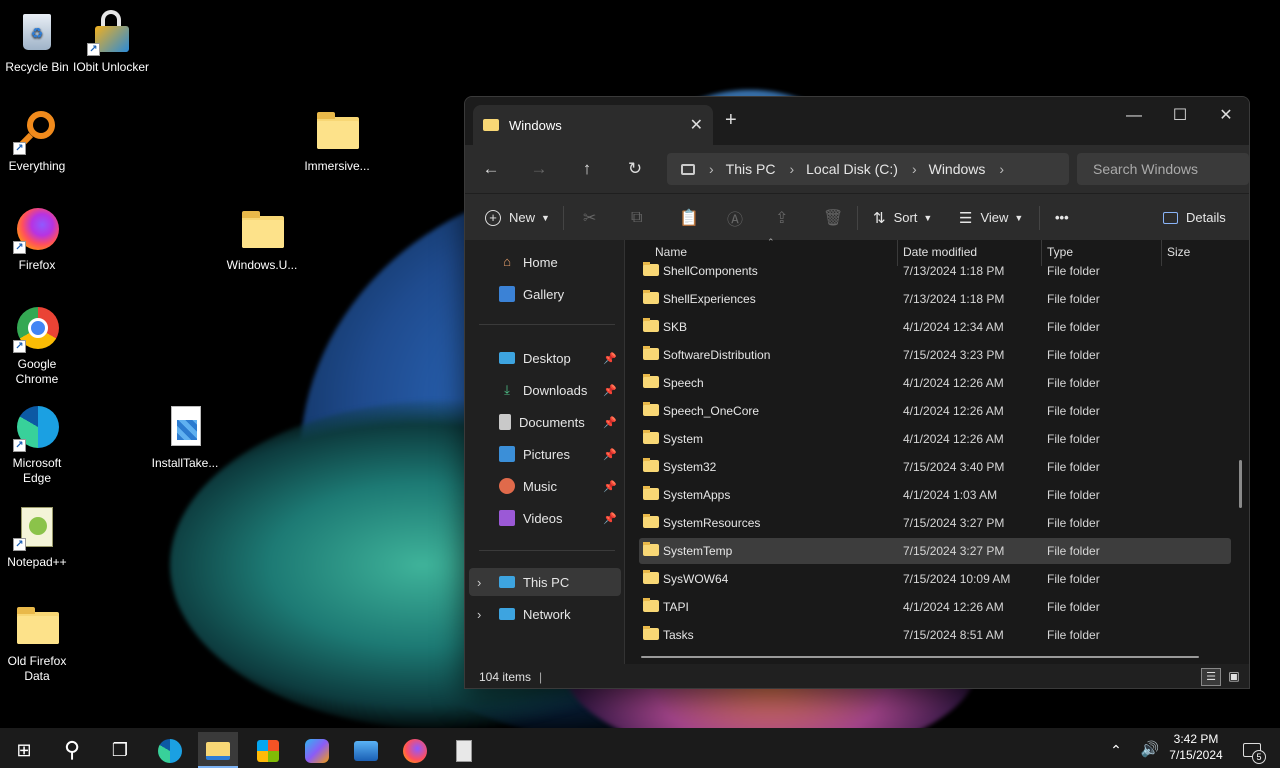  Describe the element at coordinates (710, 271) in the screenshot. I see `file-name: ShellComponents` at that location.